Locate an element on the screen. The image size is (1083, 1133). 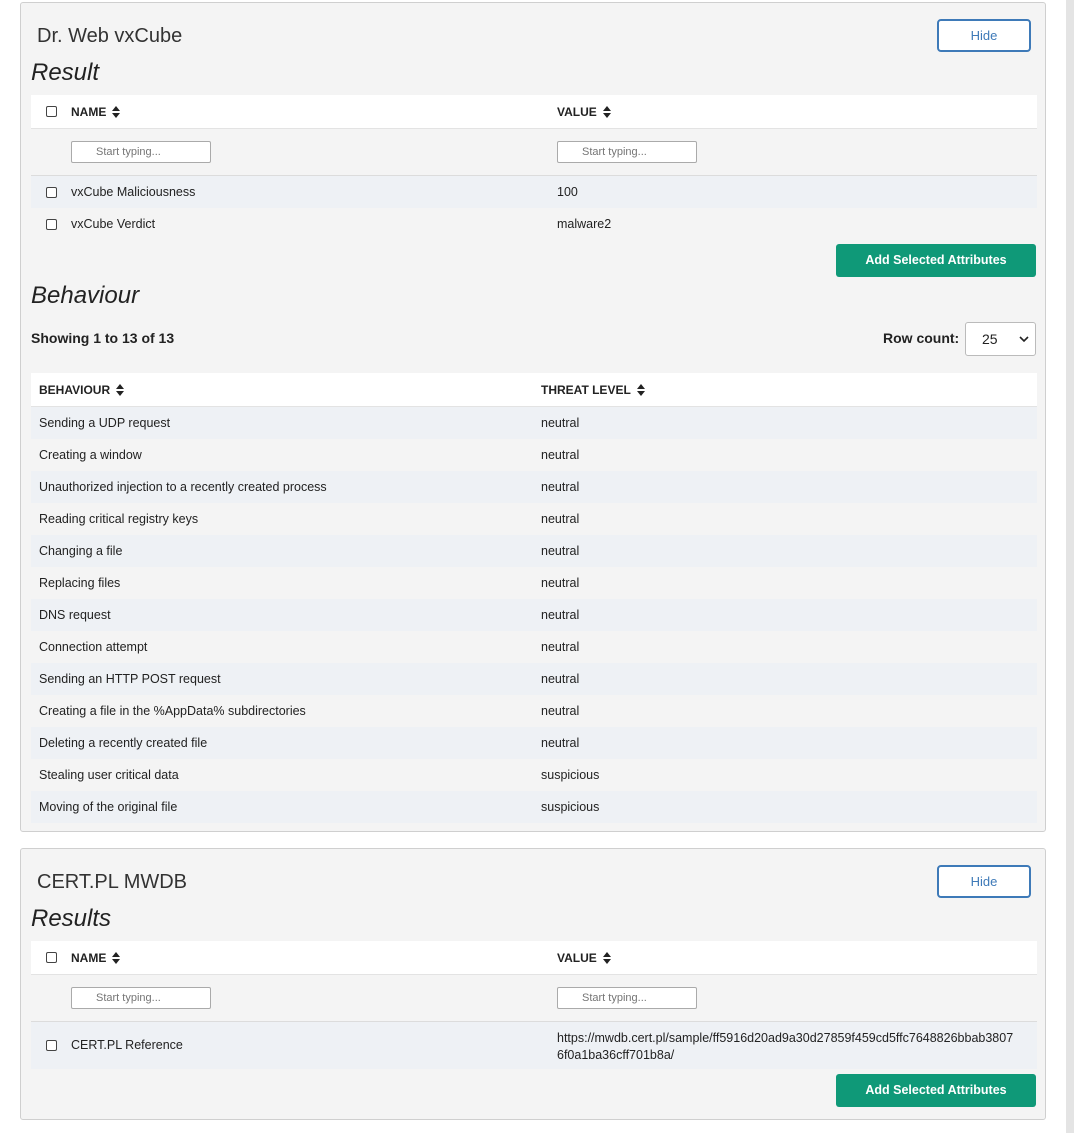
behaviour-name: Changing a file is located at coordinates (81, 551).